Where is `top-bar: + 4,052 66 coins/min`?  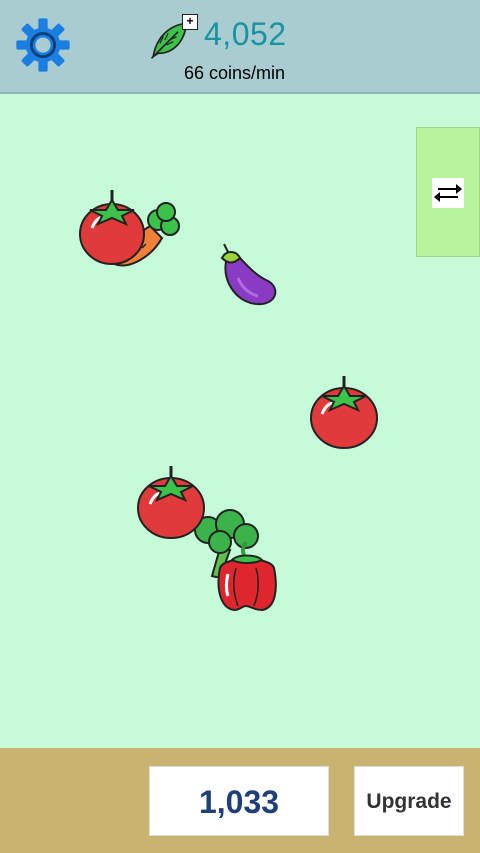
top-bar: + 4,052 66 coins/min is located at coordinates (240, 47).